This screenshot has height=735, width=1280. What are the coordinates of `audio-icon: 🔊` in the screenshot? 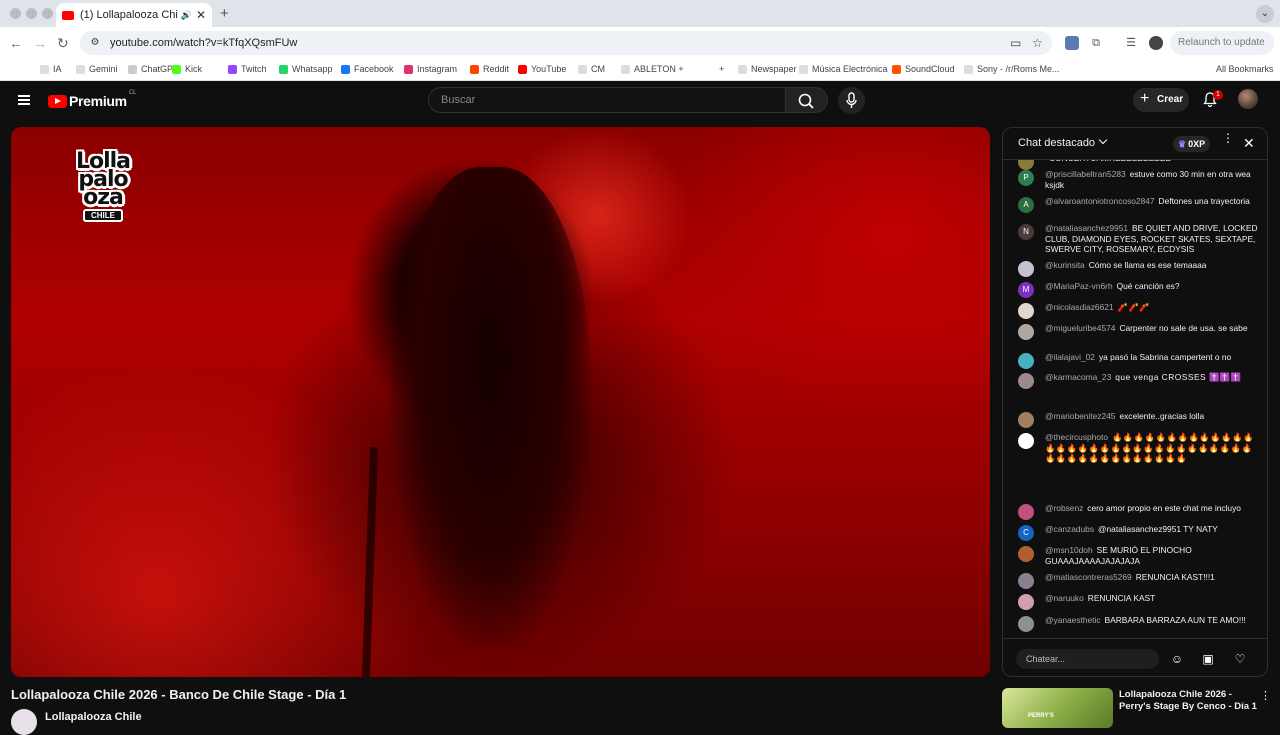 It's located at (186, 15).